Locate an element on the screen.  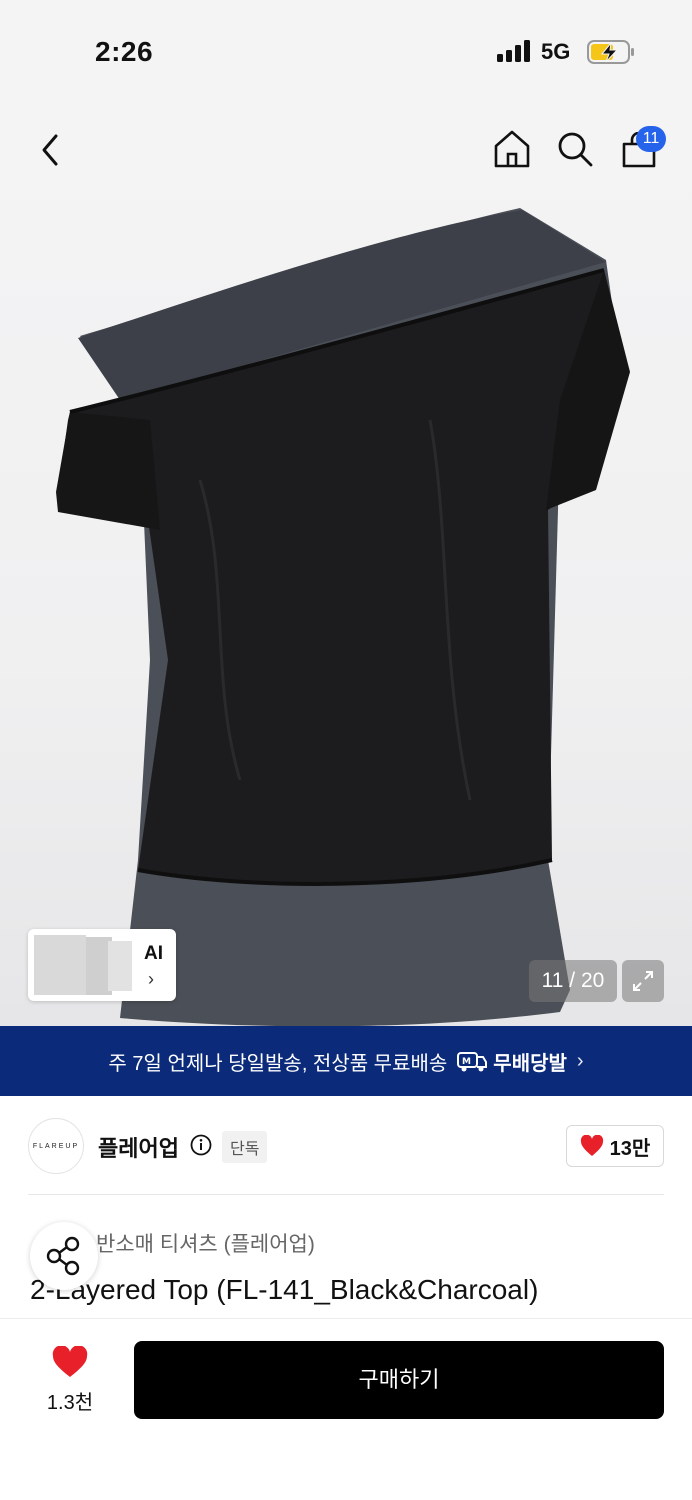
search-icon is located at coordinates (575, 149).